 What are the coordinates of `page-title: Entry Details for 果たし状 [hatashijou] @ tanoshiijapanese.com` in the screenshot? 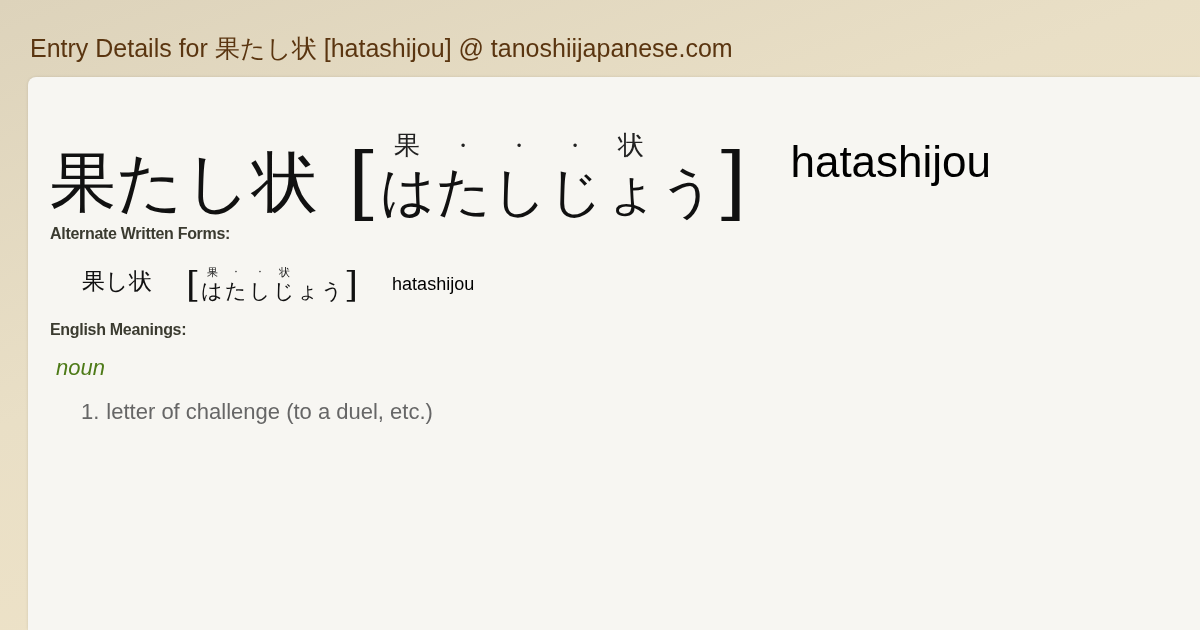 It's located at (381, 48).